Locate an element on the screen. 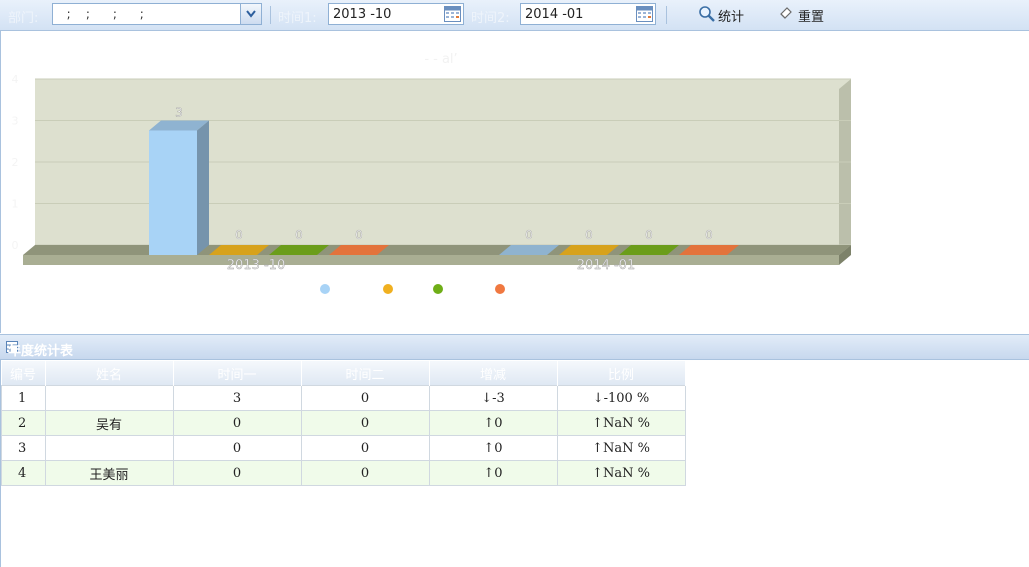 This screenshot has height=567, width=1029. stat-button-label: 统计 is located at coordinates (731, 17).